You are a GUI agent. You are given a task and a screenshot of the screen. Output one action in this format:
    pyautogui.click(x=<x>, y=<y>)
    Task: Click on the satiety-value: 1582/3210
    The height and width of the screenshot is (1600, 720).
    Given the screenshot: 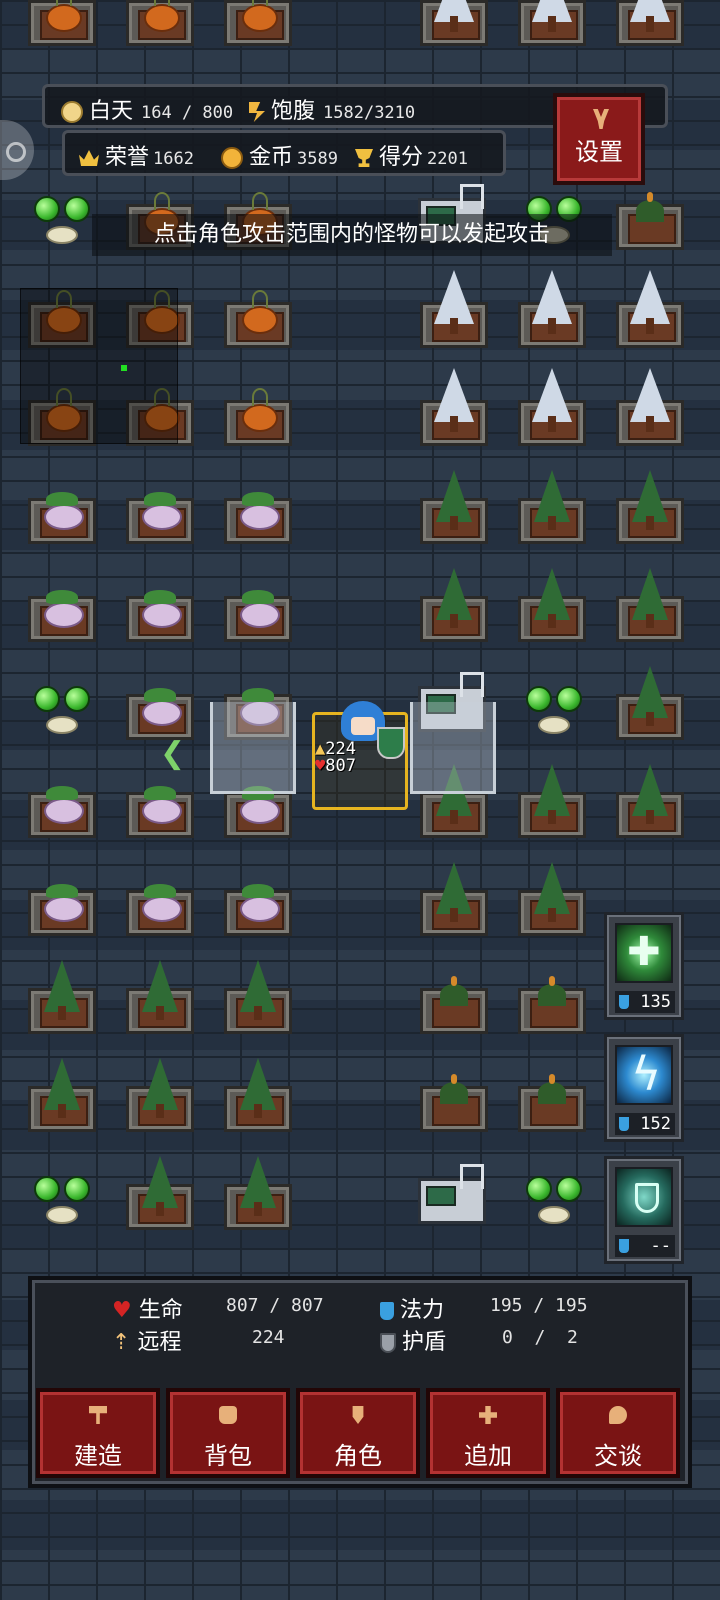 What is the action you would take?
    pyautogui.click(x=369, y=113)
    